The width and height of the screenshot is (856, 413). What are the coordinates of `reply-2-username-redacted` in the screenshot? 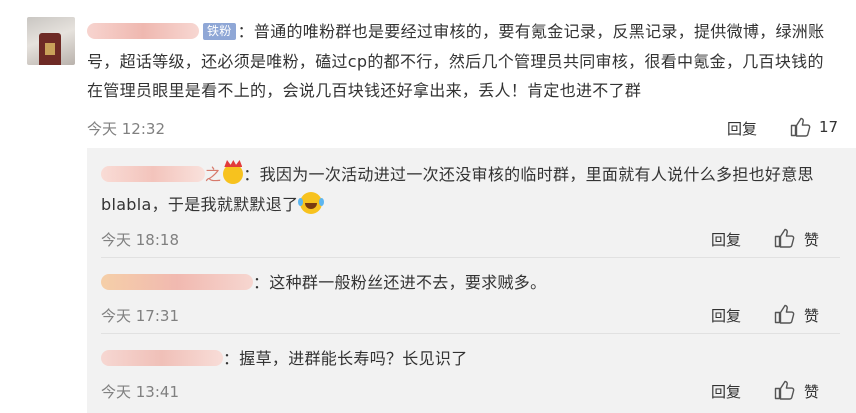 It's located at (177, 282).